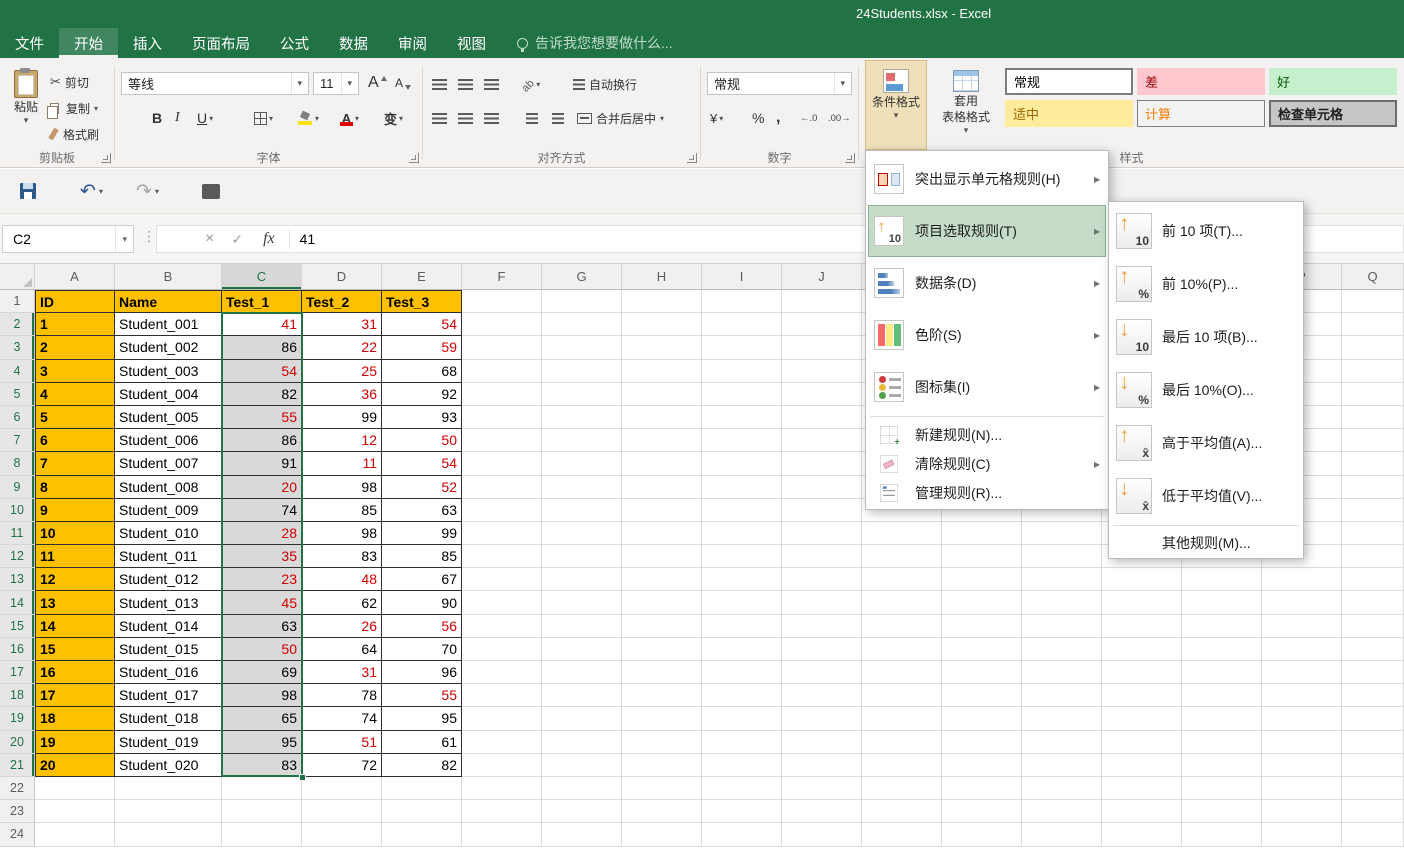 The width and height of the screenshot is (1404, 848). I want to click on column-header-G: G, so click(582, 276).